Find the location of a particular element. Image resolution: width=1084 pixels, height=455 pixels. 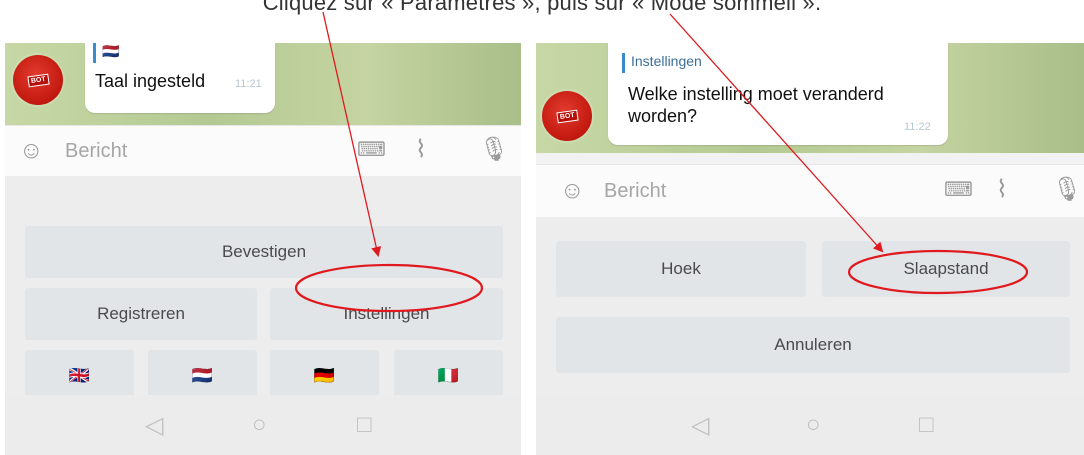

arrow-to-settings is located at coordinates (352, 134).